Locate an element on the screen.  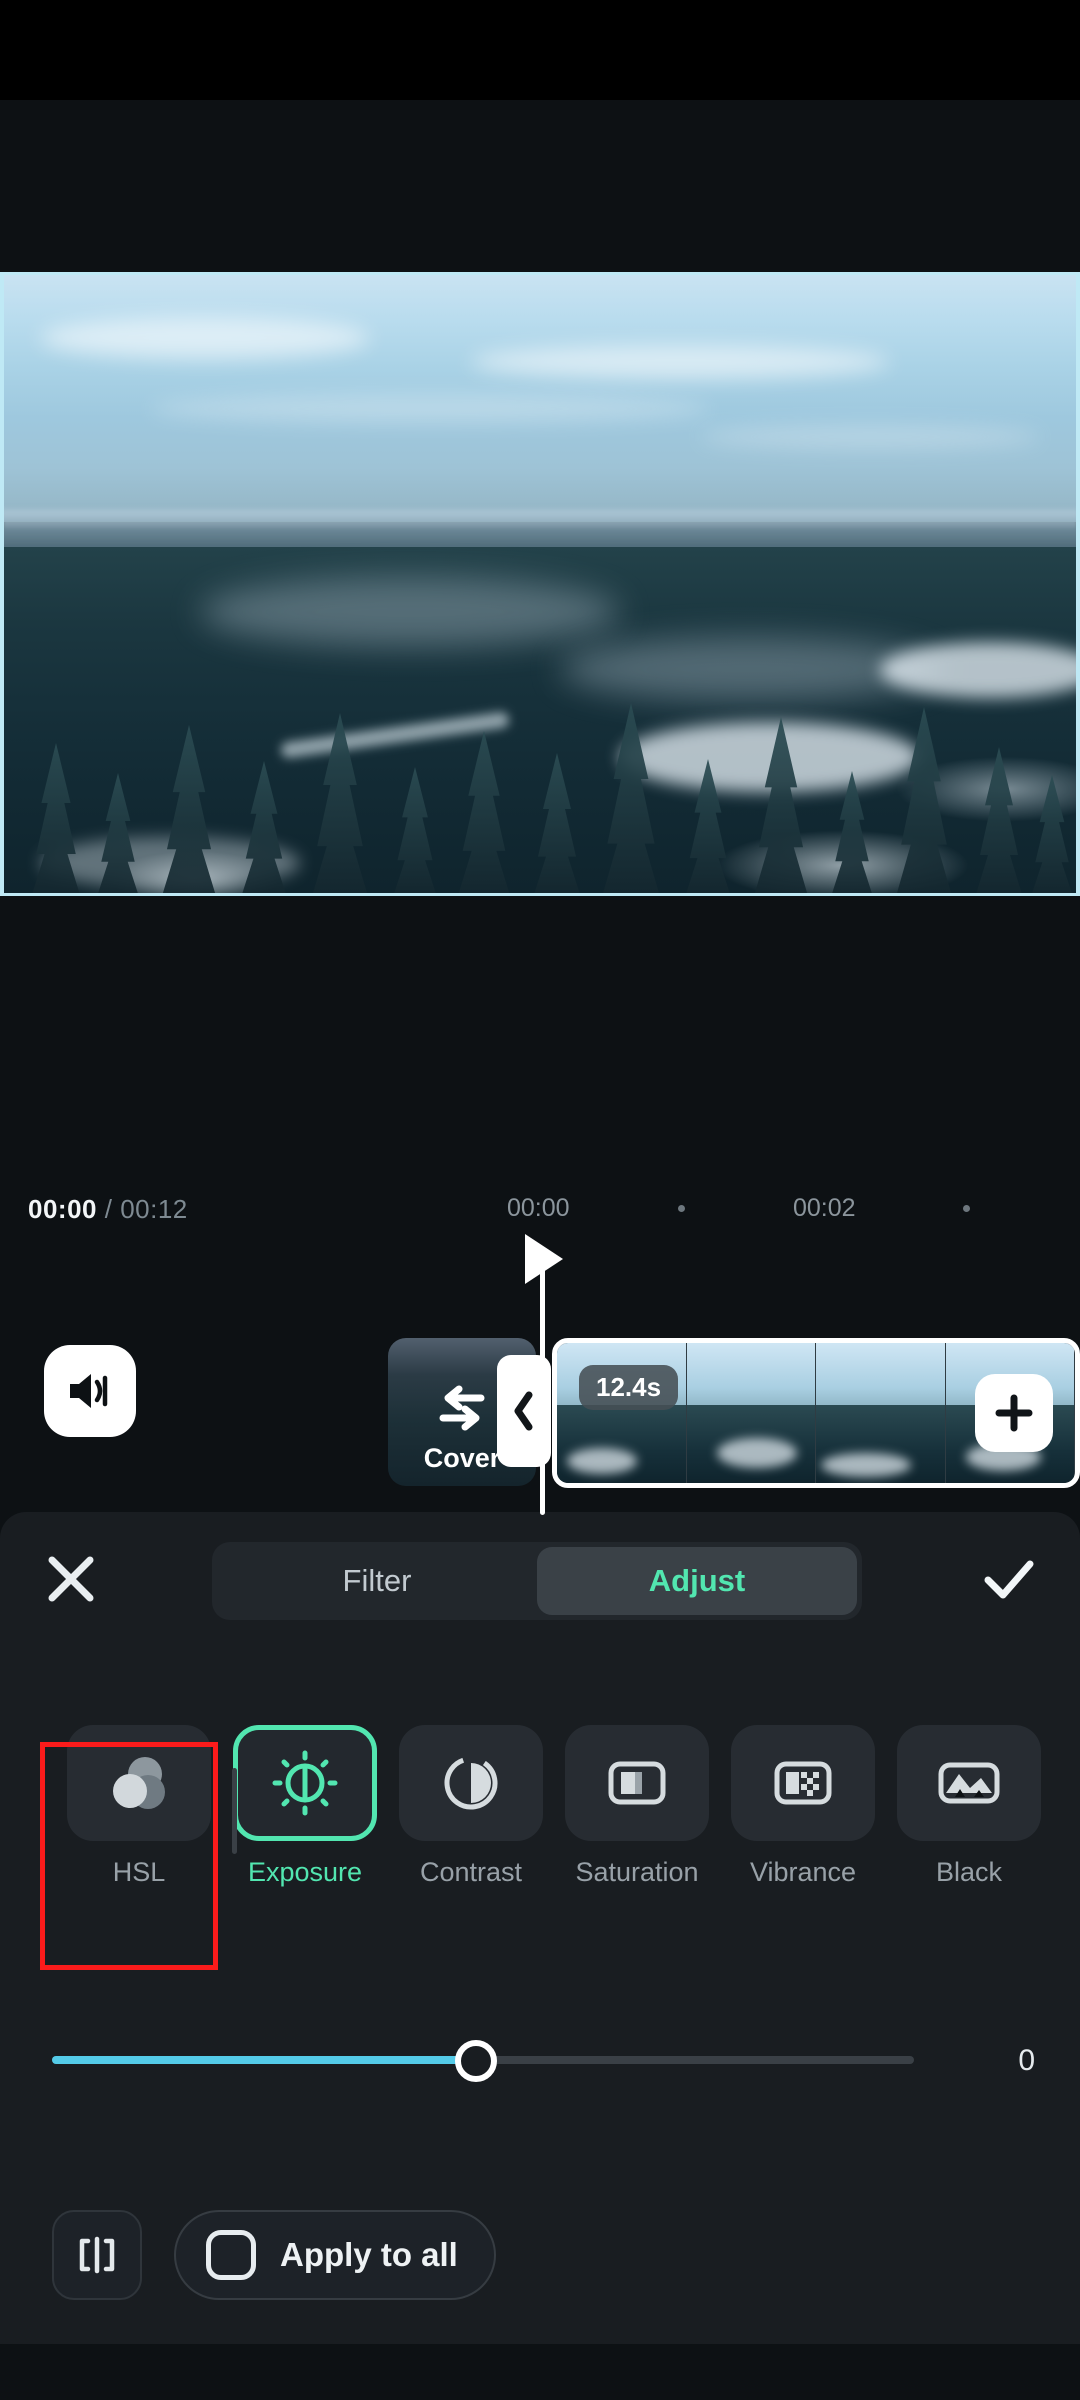
tool-black-box is located at coordinates (969, 1783).